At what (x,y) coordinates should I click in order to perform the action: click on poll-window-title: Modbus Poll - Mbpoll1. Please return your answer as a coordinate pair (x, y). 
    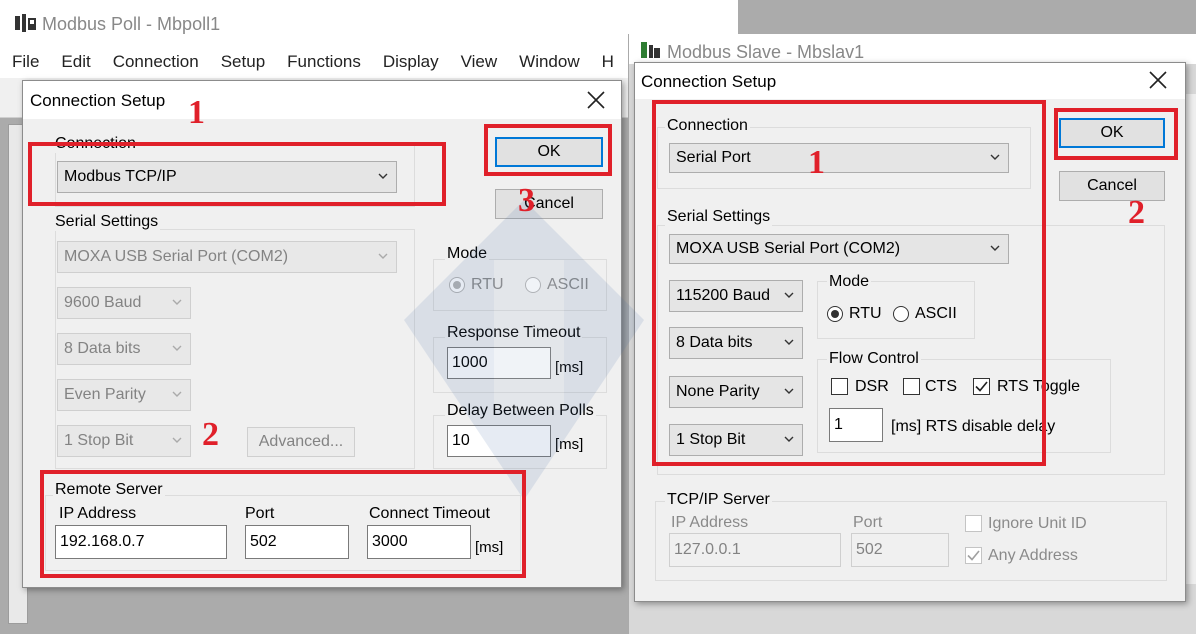
    Looking at the image, I should click on (131, 24).